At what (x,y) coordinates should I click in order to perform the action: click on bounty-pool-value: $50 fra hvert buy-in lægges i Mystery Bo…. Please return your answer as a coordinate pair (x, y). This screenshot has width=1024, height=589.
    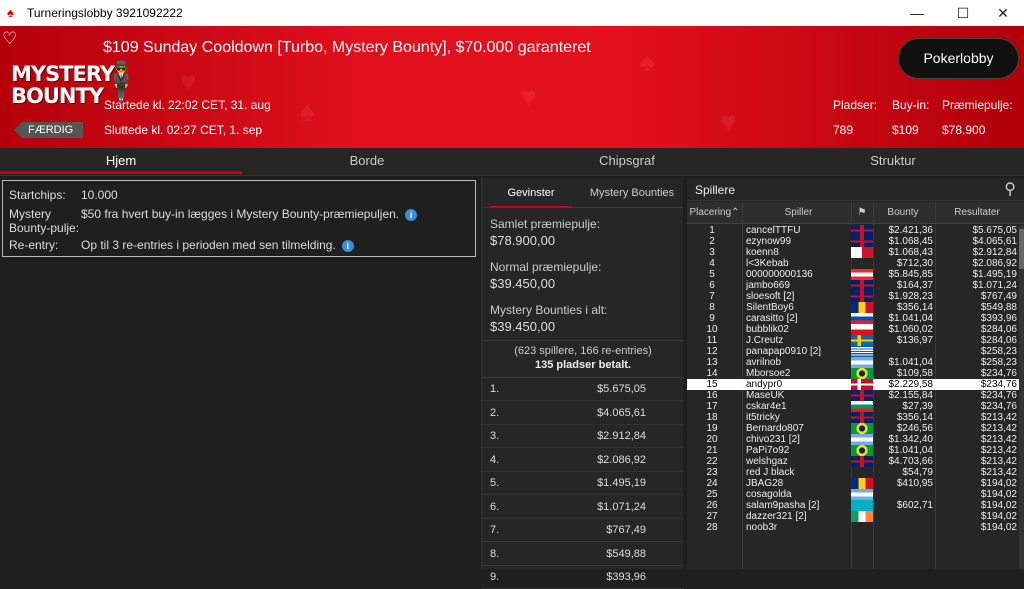
    Looking at the image, I should click on (249, 214).